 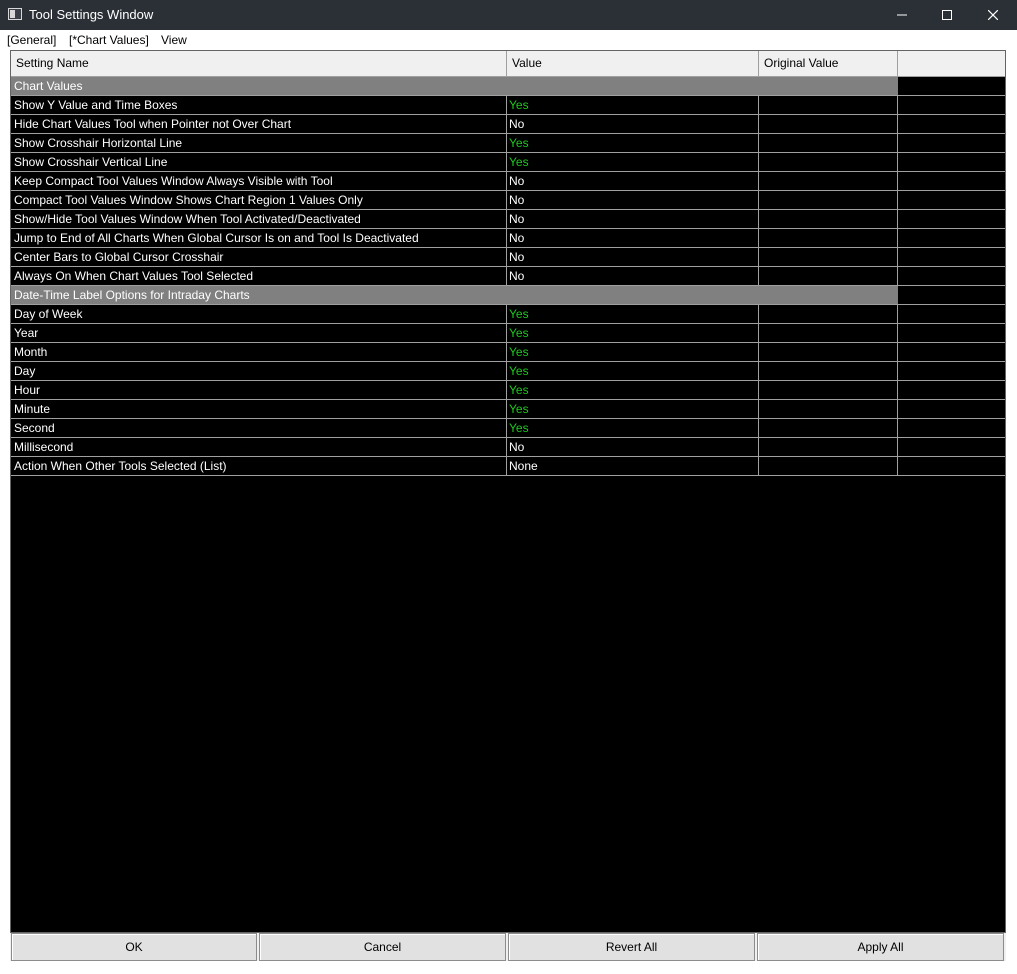 What do you see at coordinates (259, 466) in the screenshot?
I see `setting-name-cell: Action When Other Tools Selected (List)` at bounding box center [259, 466].